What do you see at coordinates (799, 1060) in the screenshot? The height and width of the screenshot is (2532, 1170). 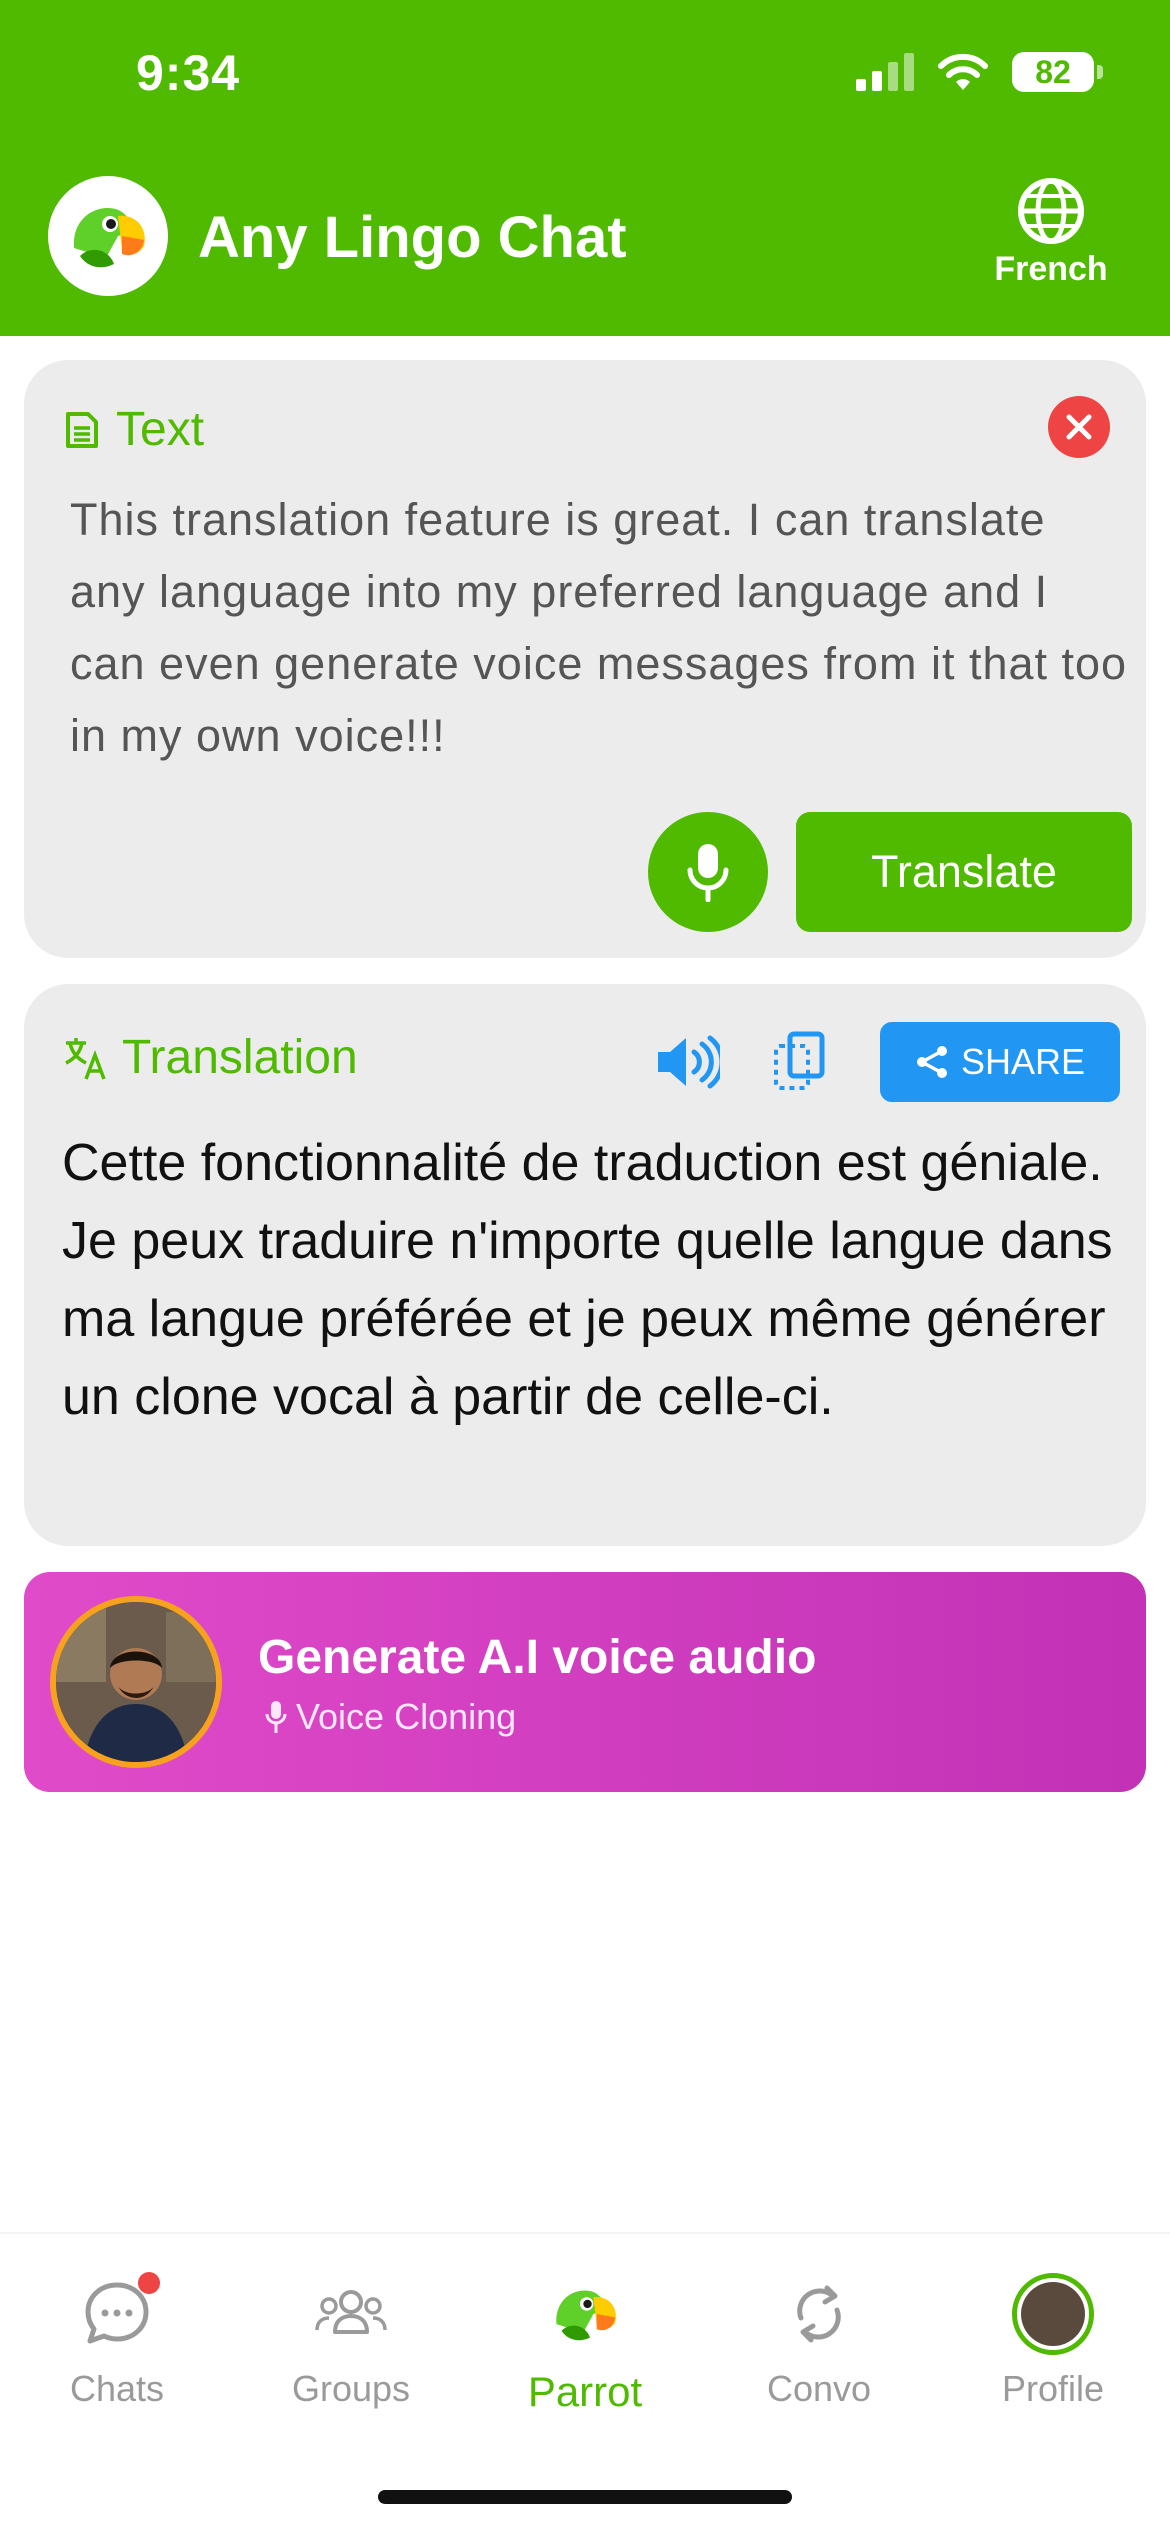 I see `copy-icon` at bounding box center [799, 1060].